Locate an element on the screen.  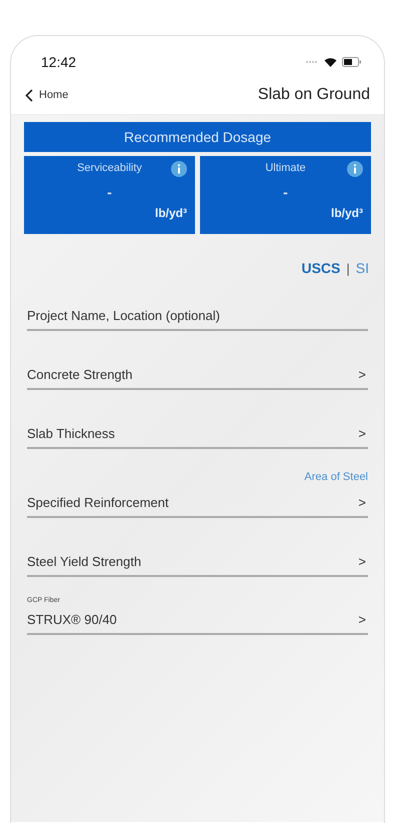
card-label: Serviceability is located at coordinates (109, 168).